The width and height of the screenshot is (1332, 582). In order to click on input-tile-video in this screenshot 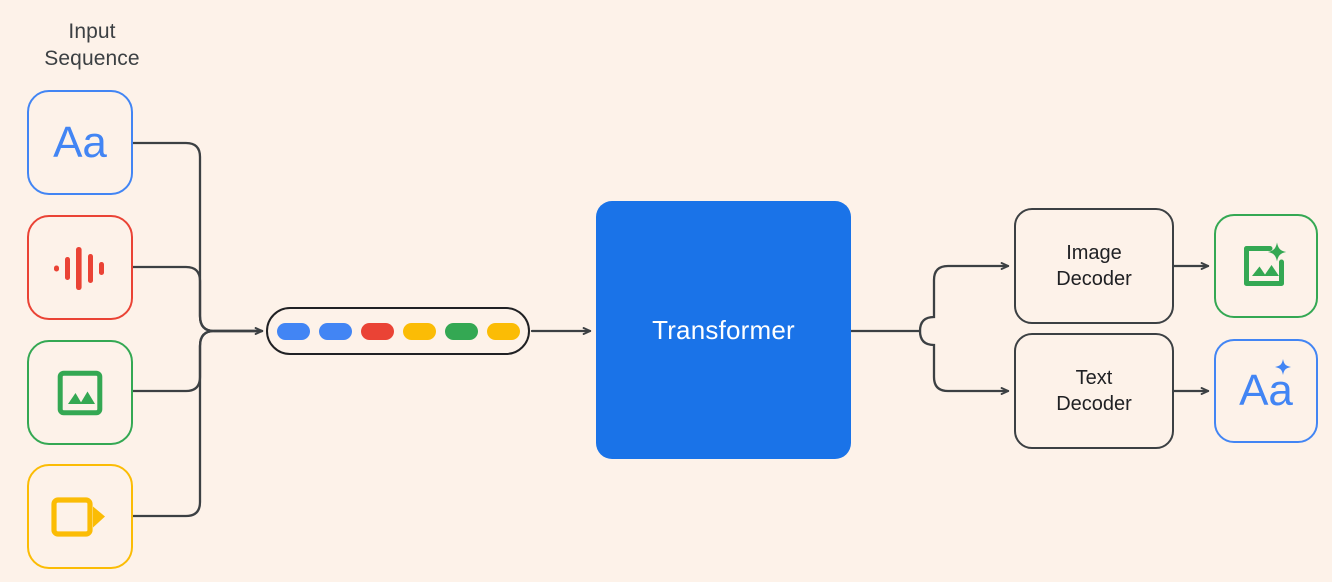, I will do `click(80, 516)`.